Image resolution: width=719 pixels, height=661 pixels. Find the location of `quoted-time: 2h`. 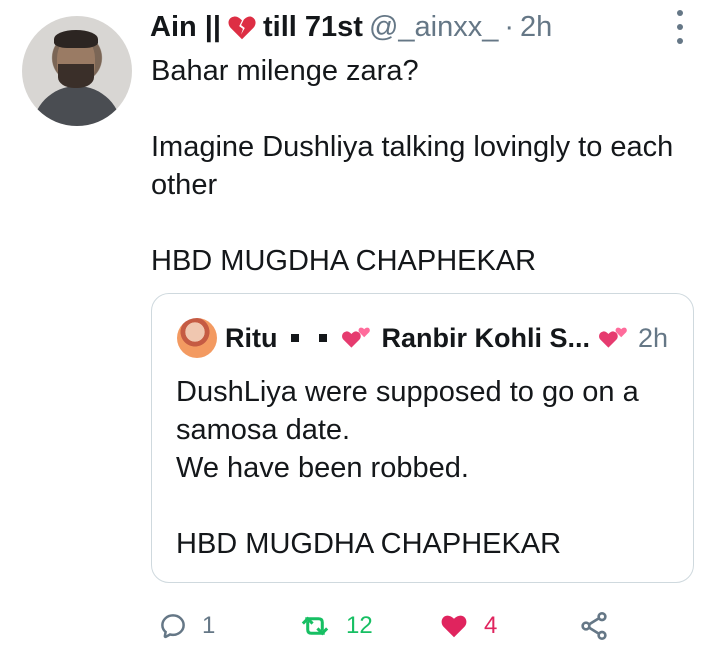

quoted-time: 2h is located at coordinates (653, 338).